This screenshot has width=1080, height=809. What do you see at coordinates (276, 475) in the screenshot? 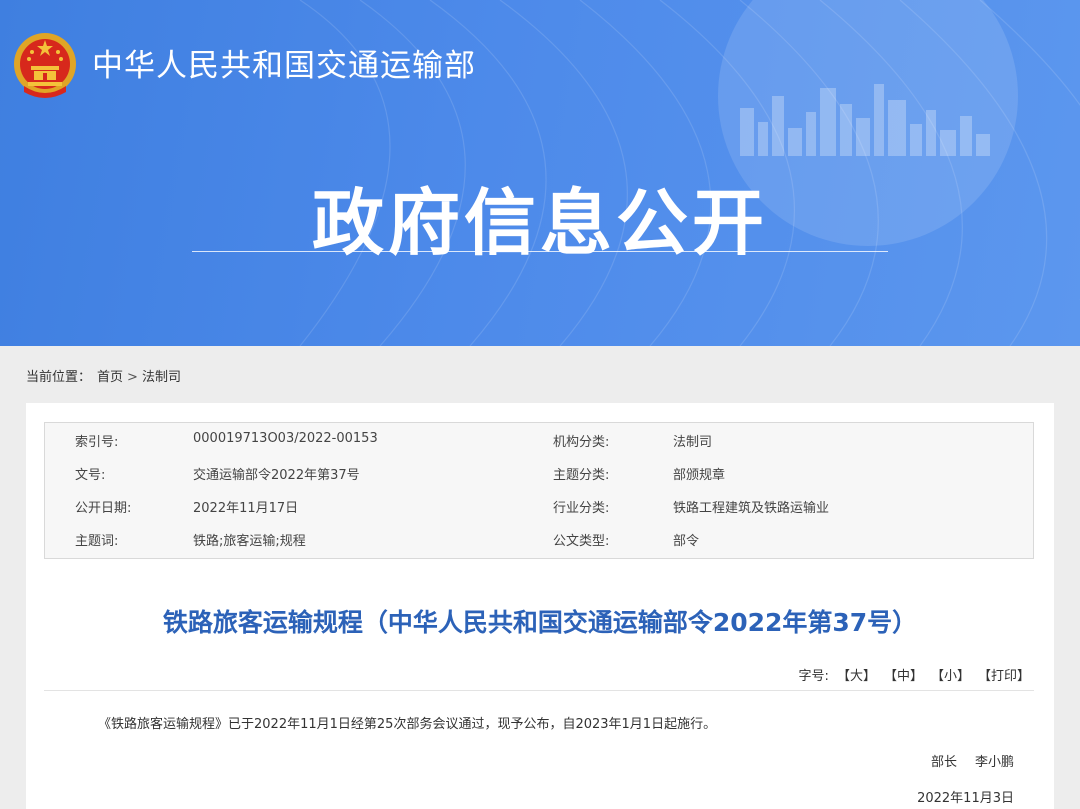
I see `doc-number-value: 交通运输部令2022年第37号` at bounding box center [276, 475].